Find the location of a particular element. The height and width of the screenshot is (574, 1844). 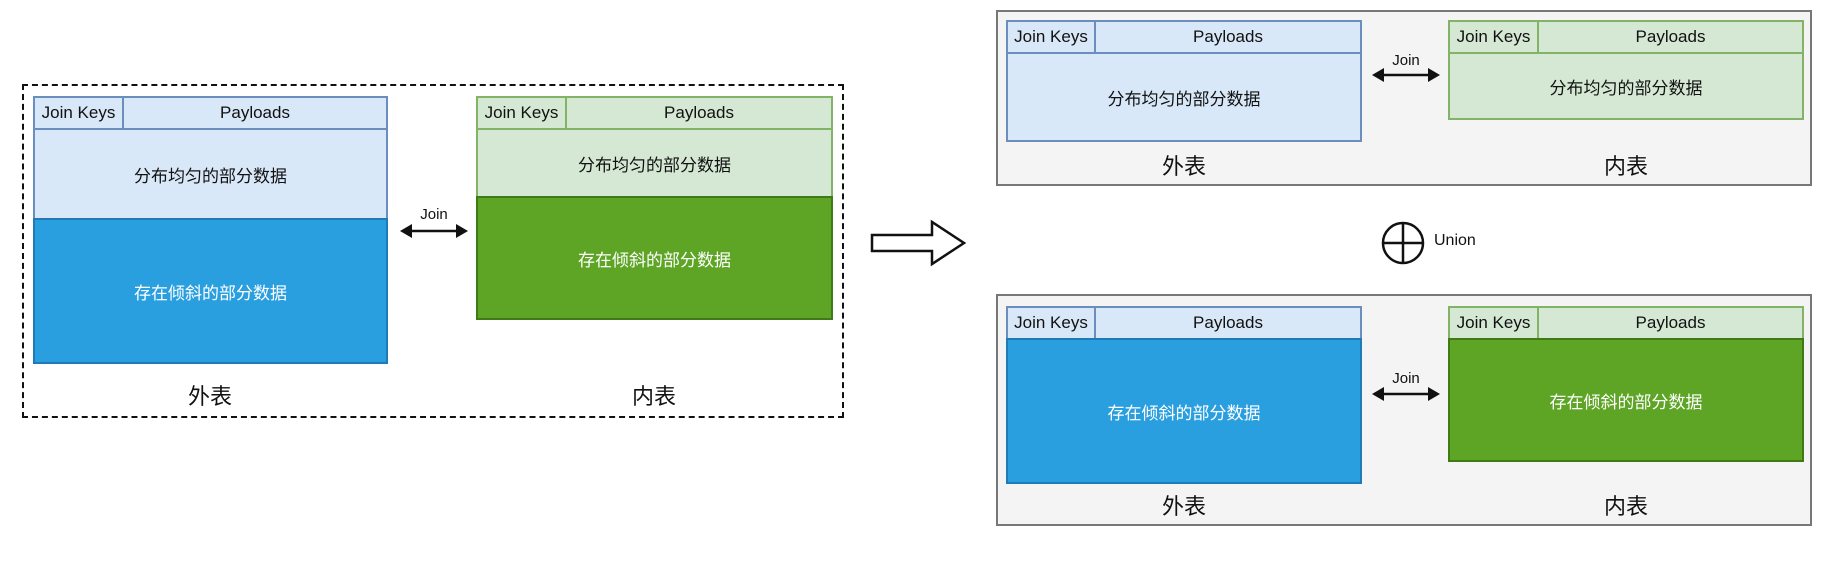

inner-skewed-data: 存在倾斜的部分数据 is located at coordinates (654, 258).